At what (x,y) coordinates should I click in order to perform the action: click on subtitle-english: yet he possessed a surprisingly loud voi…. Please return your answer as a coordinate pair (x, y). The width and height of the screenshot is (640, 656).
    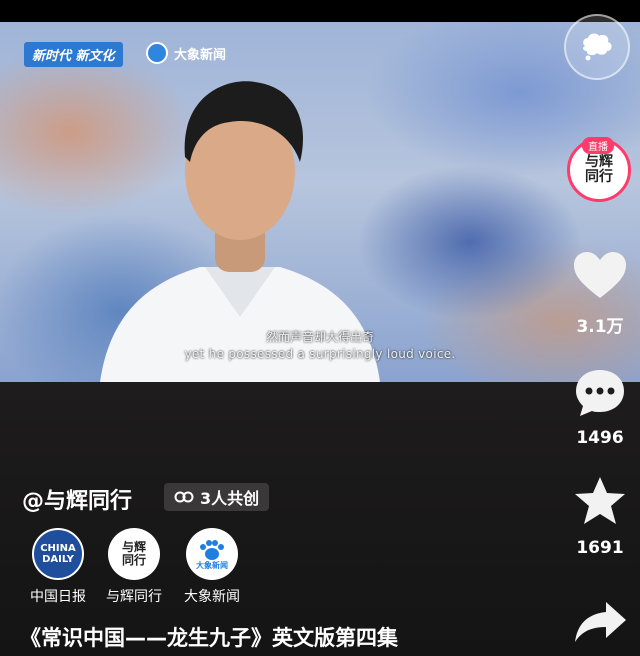
    Looking at the image, I should click on (320, 354).